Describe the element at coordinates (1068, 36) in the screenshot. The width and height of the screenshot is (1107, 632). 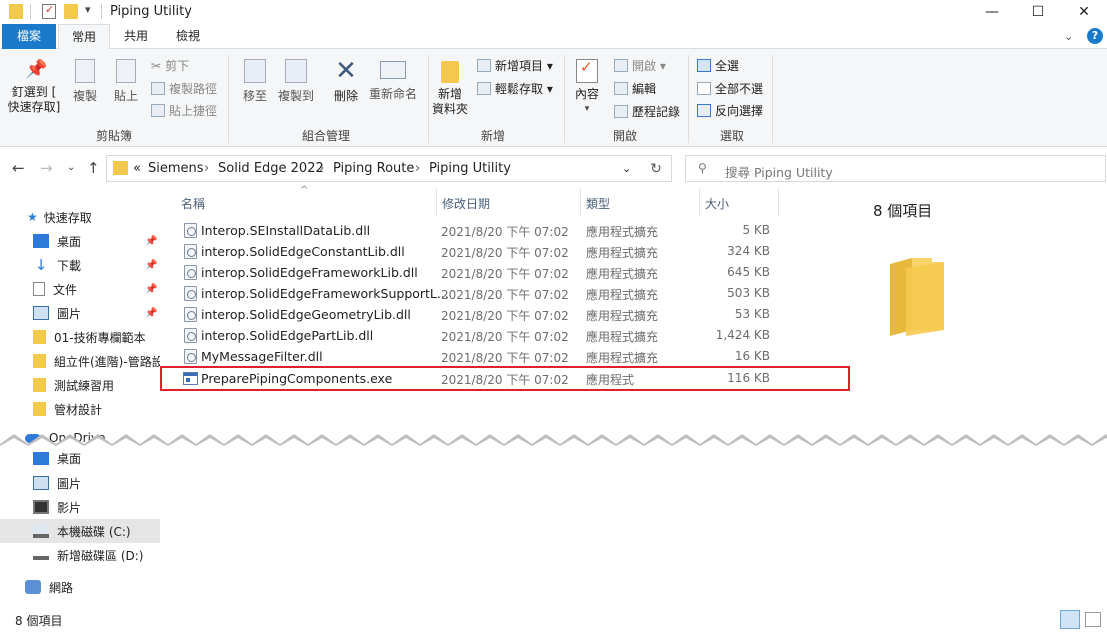
I see `collapse-ribbon-icon: ⌄` at that location.